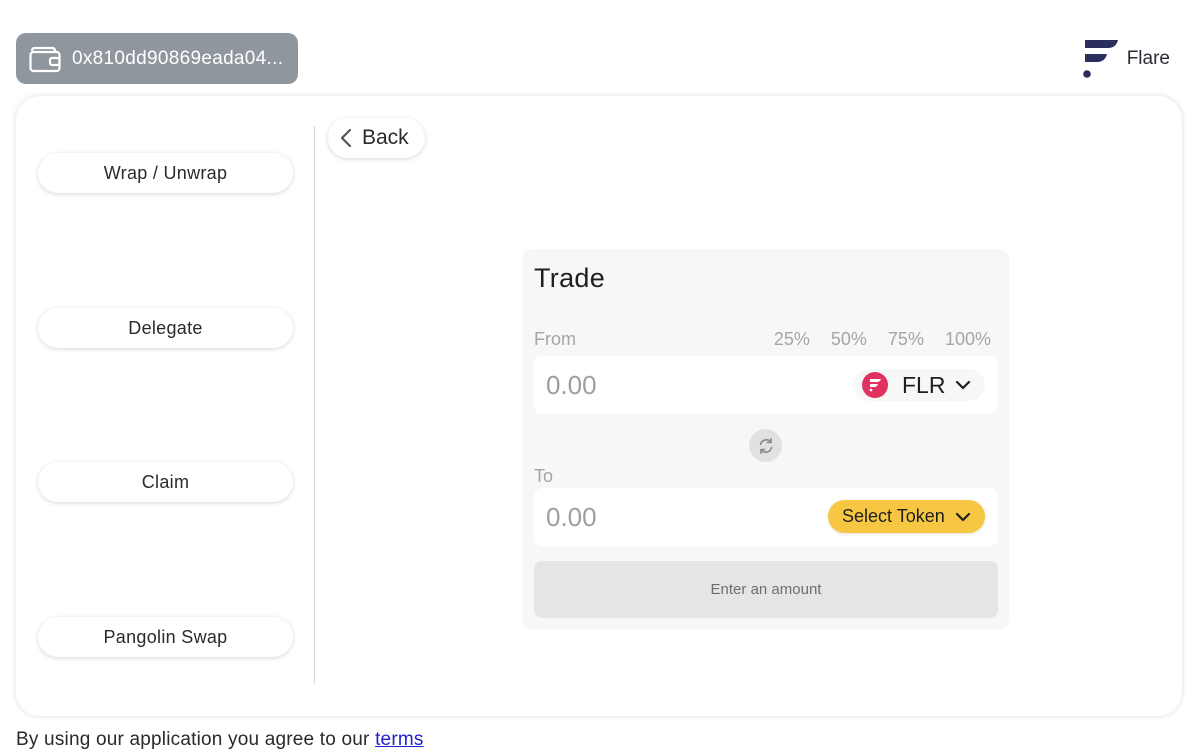 Image resolution: width=1200 pixels, height=756 pixels. I want to click on refresh-icon, so click(765, 445).